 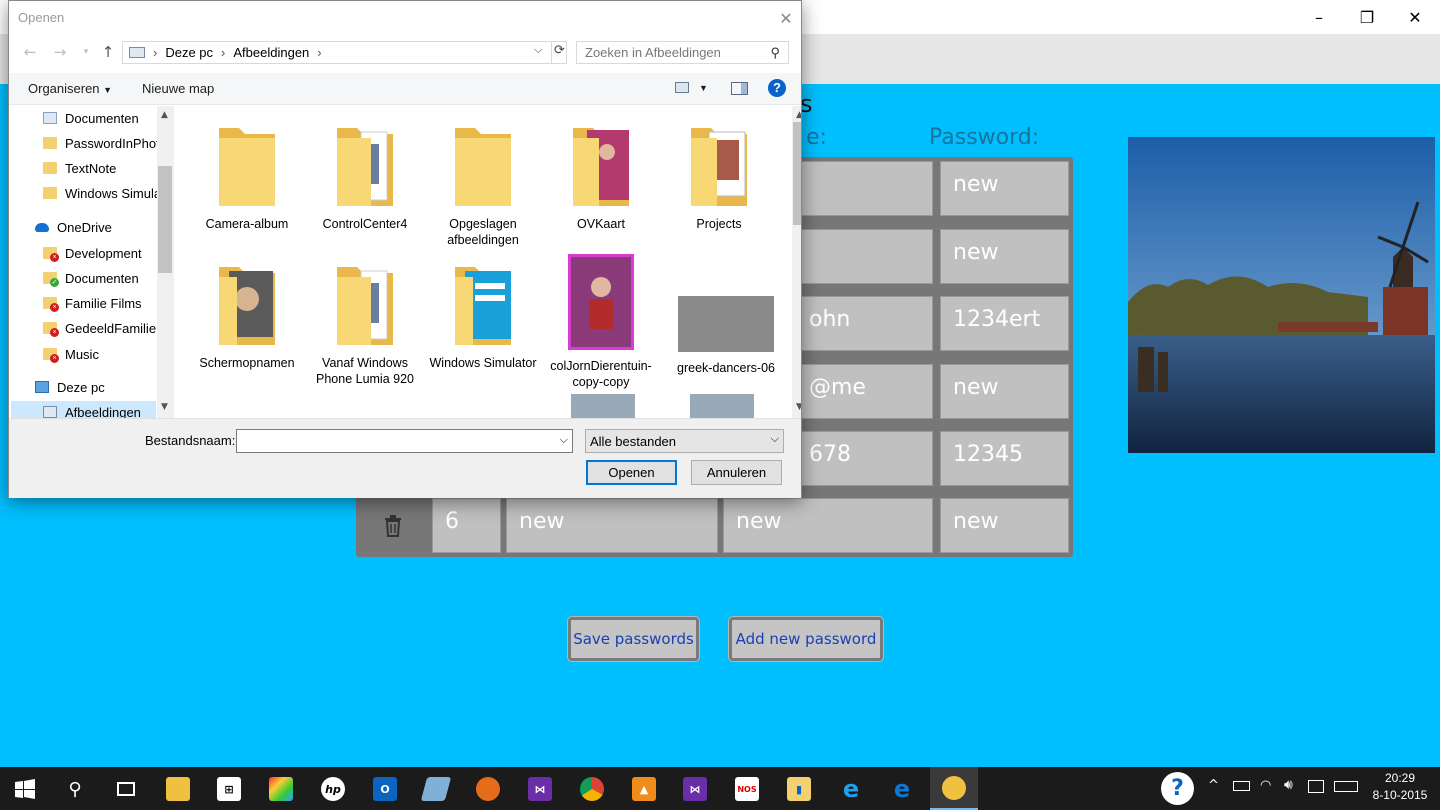 I want to click on file-item: greek-dancers-06, so click(x=726, y=336).